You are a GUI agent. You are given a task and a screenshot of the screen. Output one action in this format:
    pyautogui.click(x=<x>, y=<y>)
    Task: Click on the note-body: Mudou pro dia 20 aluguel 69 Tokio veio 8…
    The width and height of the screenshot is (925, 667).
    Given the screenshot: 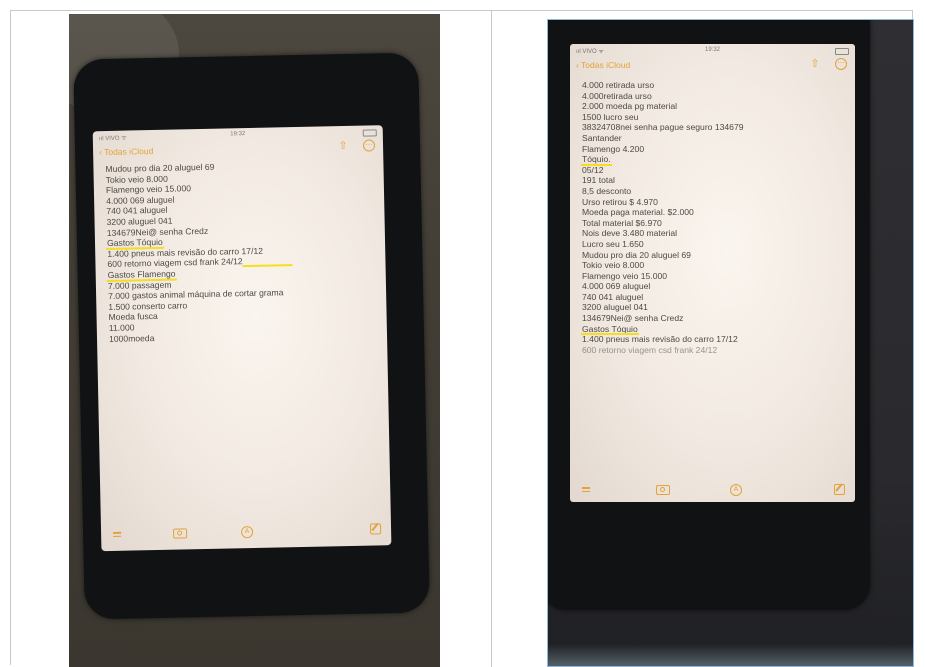 What is the action you would take?
    pyautogui.click(x=241, y=251)
    